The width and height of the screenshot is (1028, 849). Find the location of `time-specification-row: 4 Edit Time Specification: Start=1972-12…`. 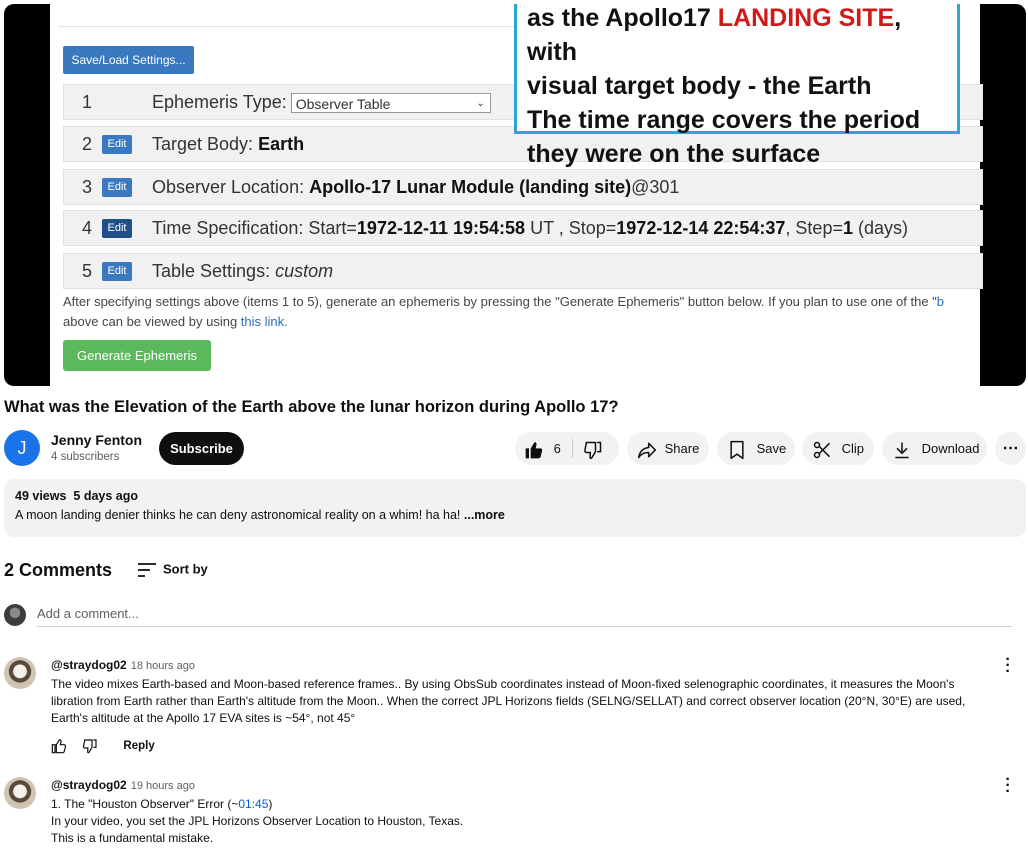

time-specification-row: 4 Edit Time Specification: Start=1972-12… is located at coordinates (523, 228).